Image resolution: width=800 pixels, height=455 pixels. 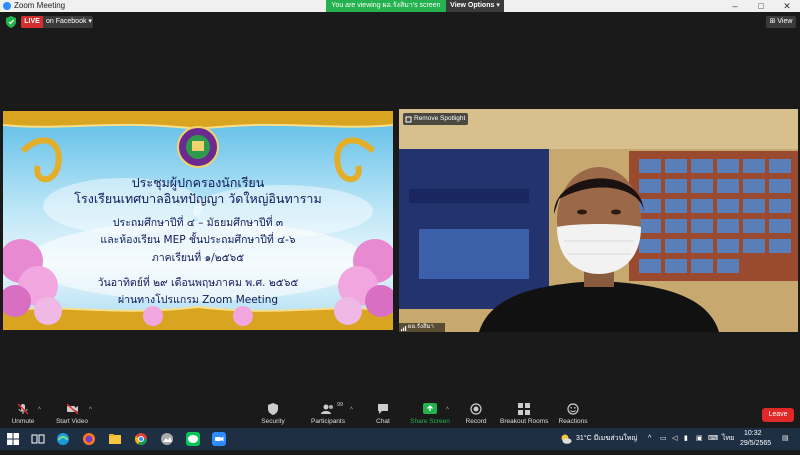 What do you see at coordinates (421, 327) in the screenshot?
I see `speaker-name: ผอ.รังสิมา` at bounding box center [421, 327].